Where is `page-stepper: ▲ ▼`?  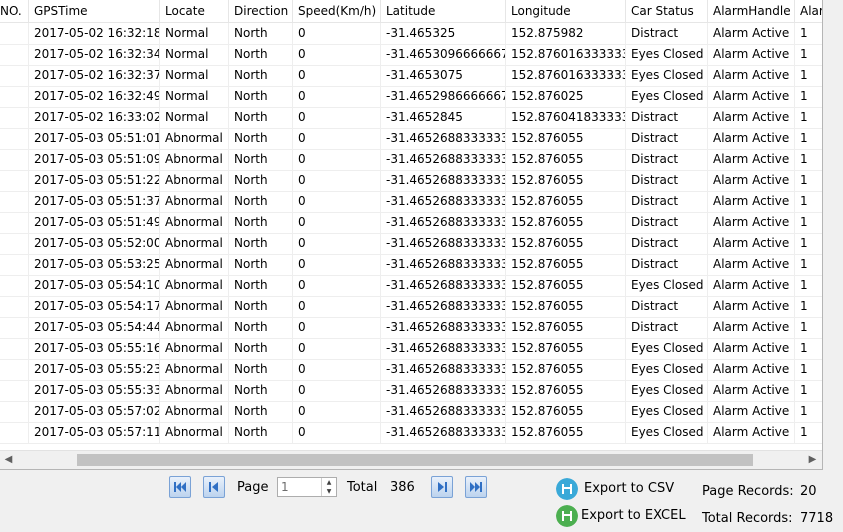 page-stepper: ▲ ▼ is located at coordinates (307, 487).